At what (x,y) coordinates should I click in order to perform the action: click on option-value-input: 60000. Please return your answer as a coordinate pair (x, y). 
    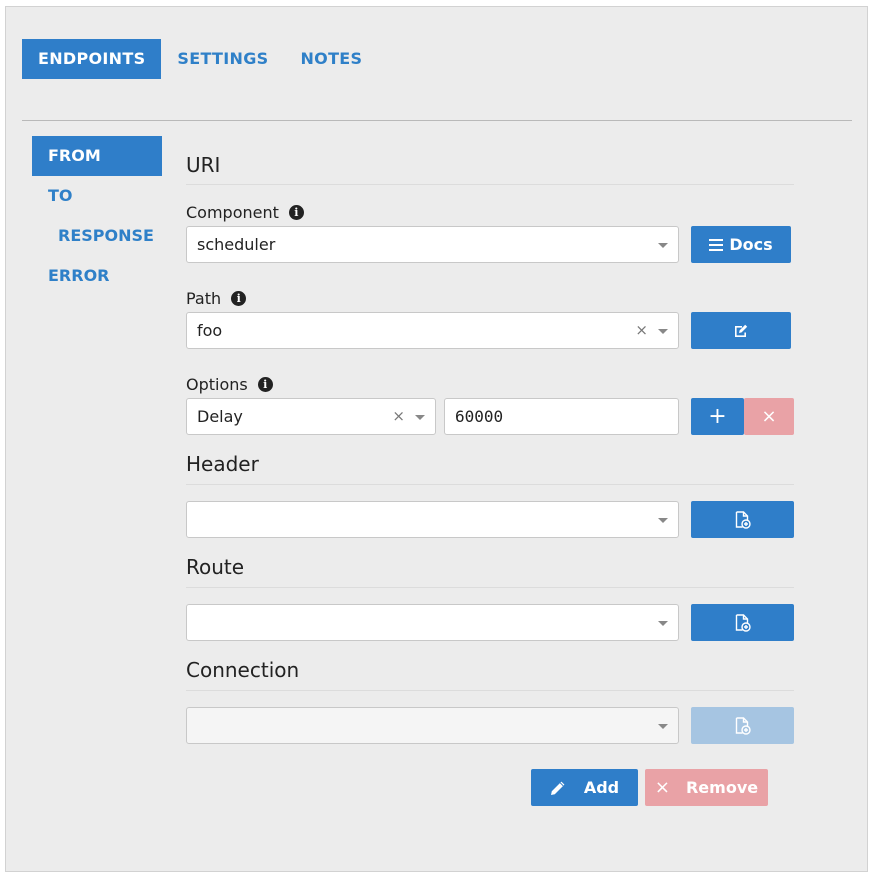
    Looking at the image, I should click on (561, 416).